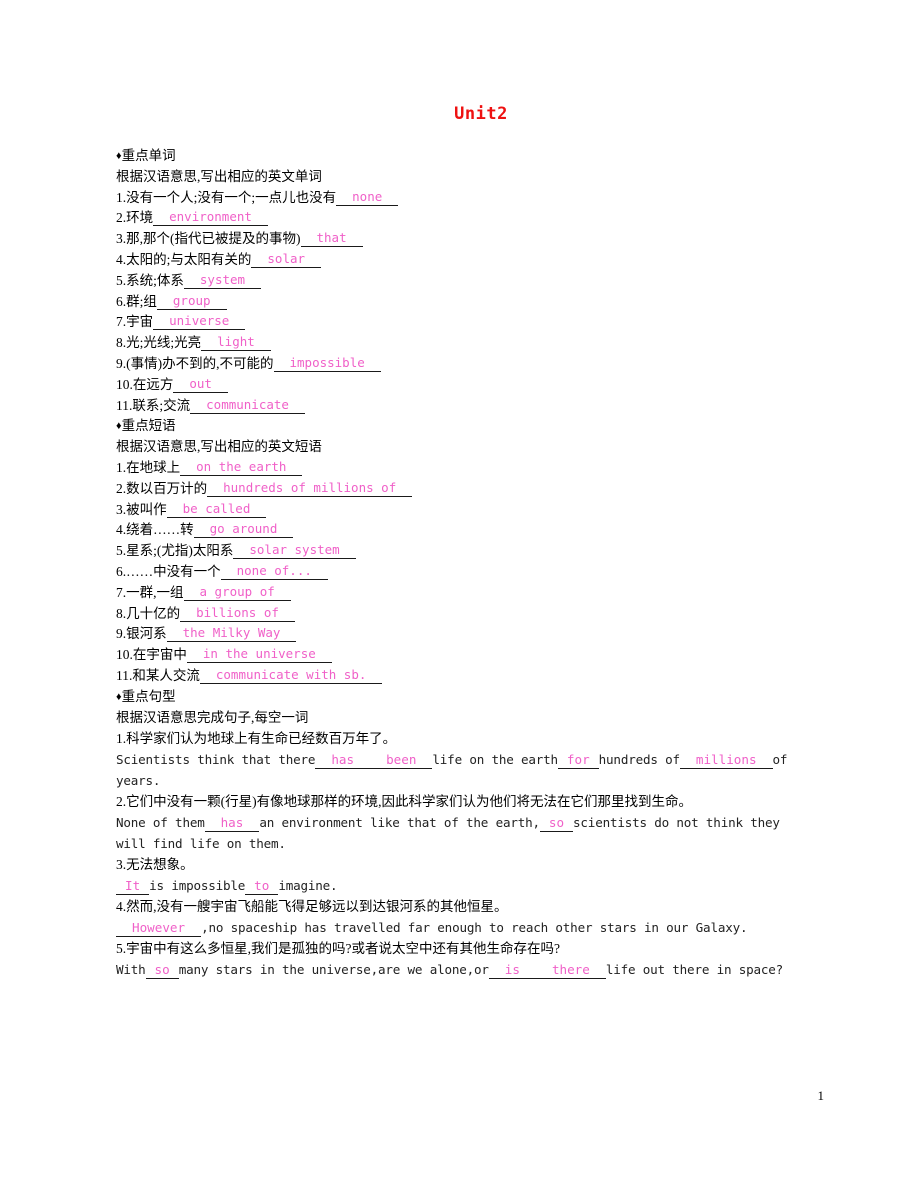 The image size is (920, 1184). I want to click on item-prompt: 联系;交流, so click(161, 405).